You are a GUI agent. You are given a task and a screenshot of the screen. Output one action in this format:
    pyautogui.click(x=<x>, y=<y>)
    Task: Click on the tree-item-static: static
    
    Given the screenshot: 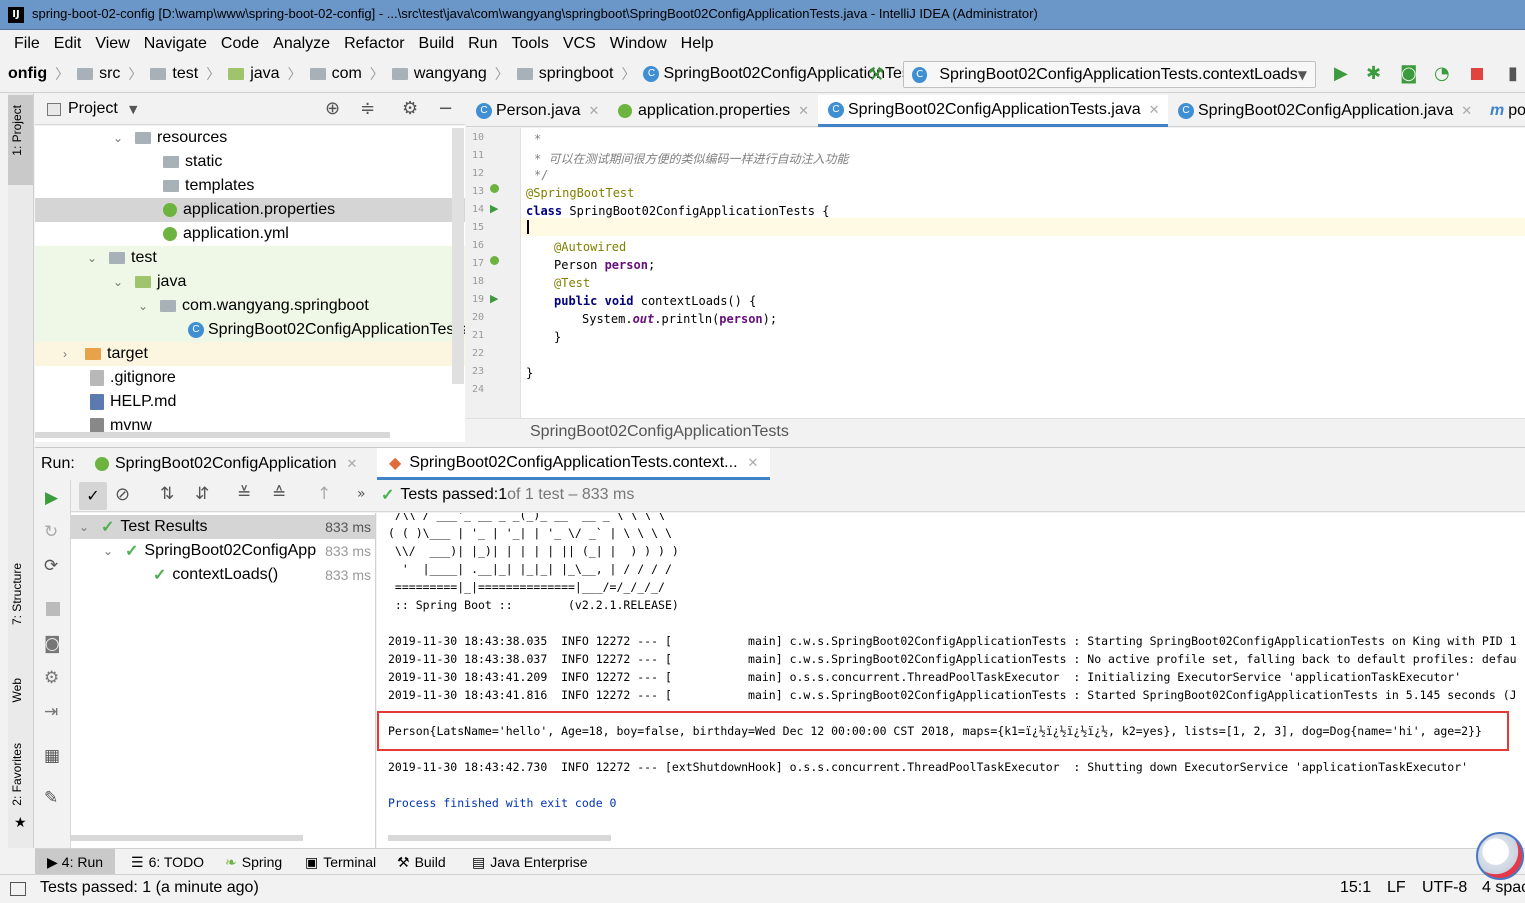 What is the action you would take?
    pyautogui.click(x=192, y=162)
    